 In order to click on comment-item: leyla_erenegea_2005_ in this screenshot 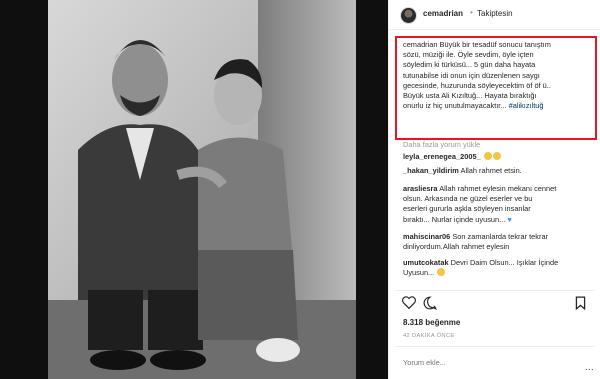, I will do `click(498, 157)`.